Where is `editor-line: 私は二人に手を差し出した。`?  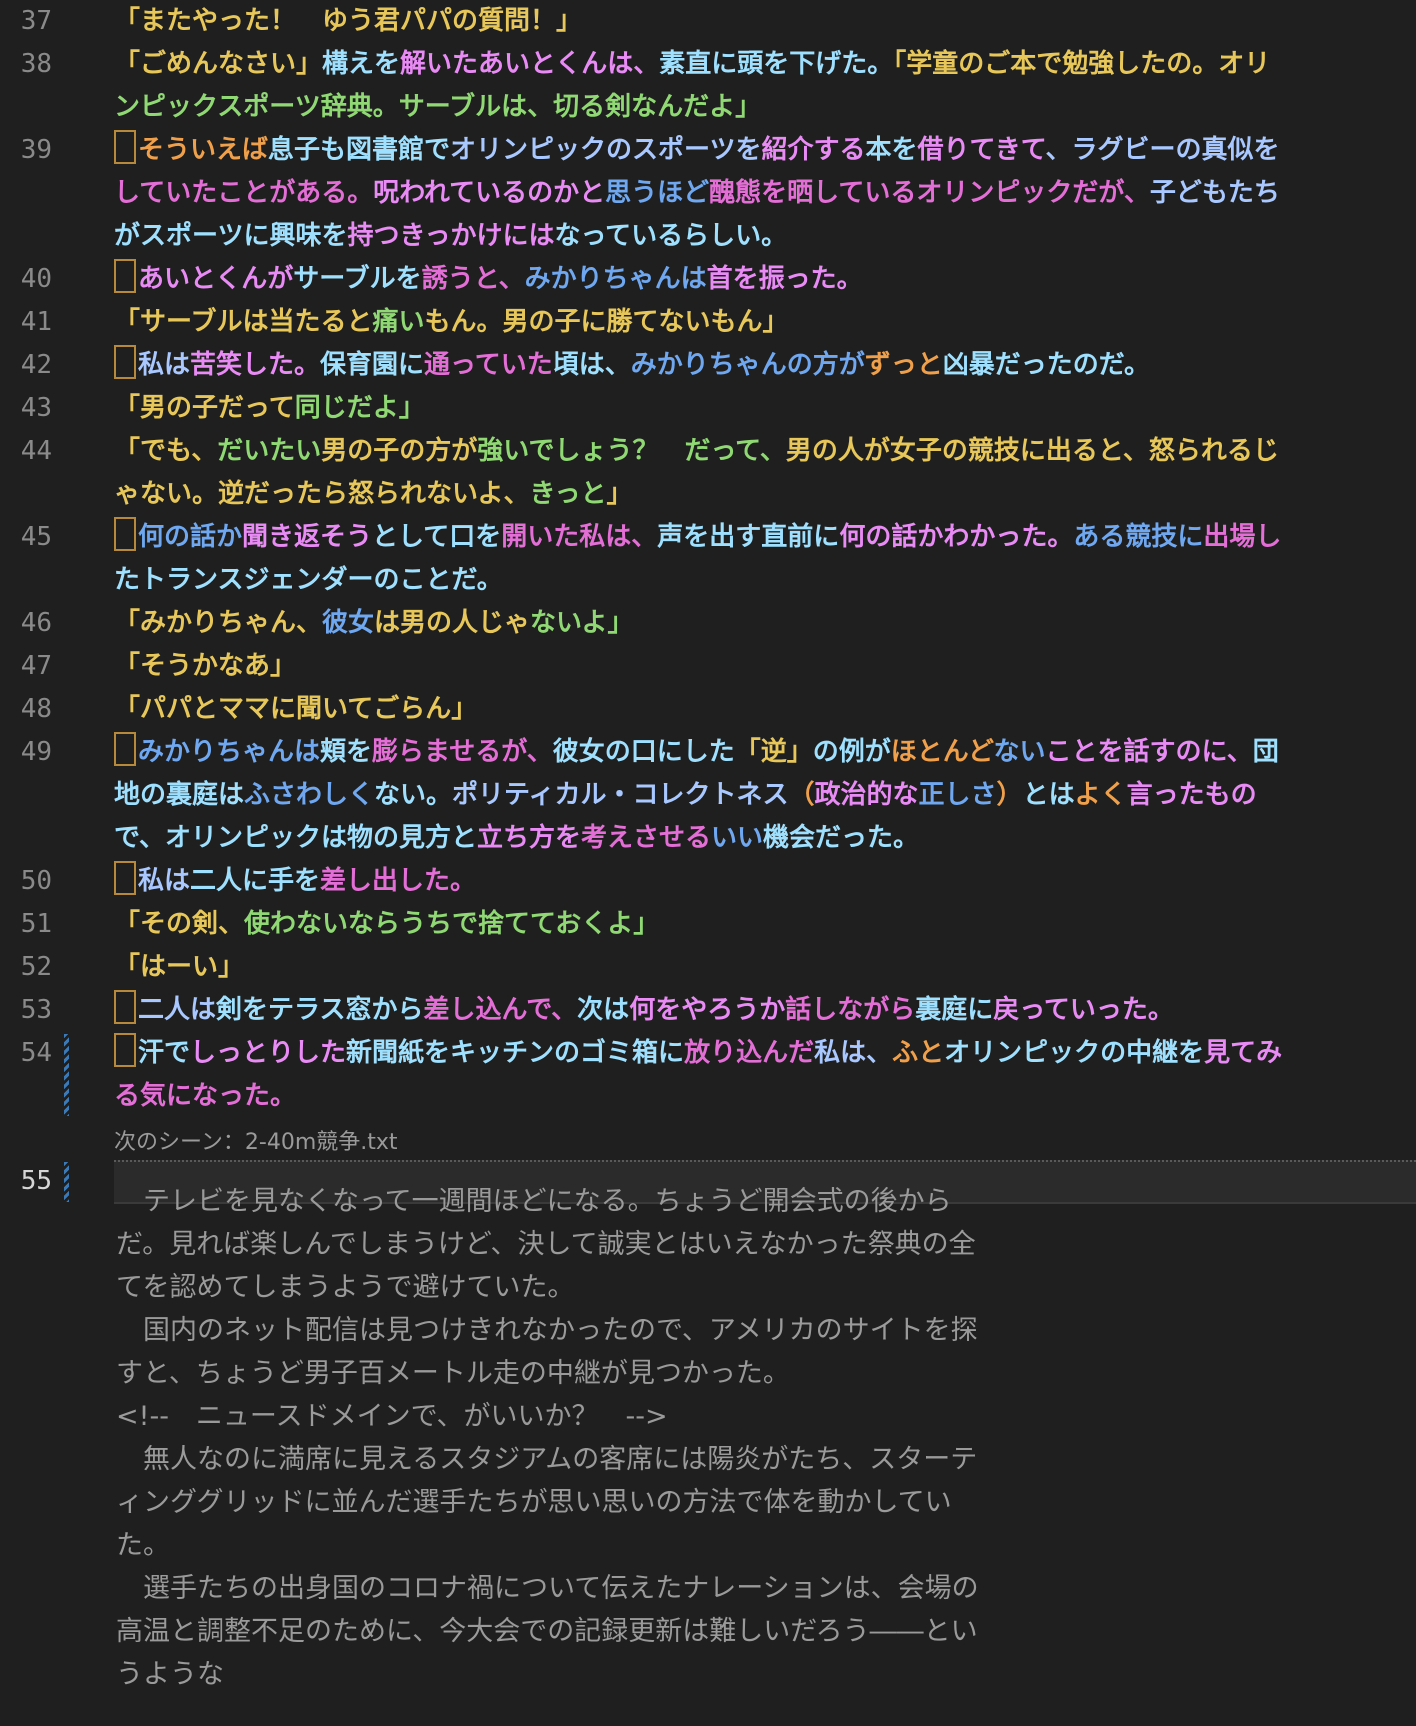 editor-line: 私は二人に手を差し出した。 is located at coordinates (760, 881).